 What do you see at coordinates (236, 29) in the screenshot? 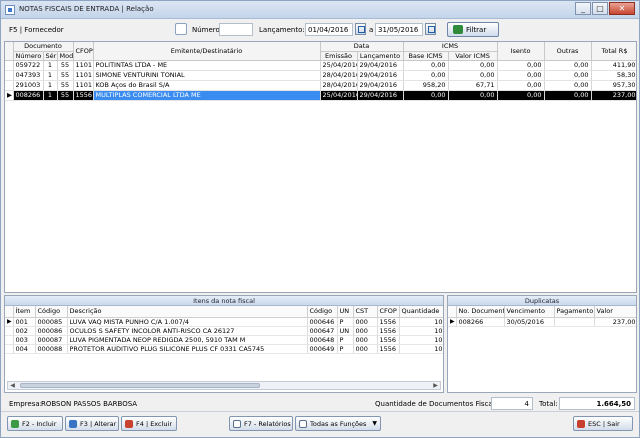
I see `numero-input` at bounding box center [236, 29].